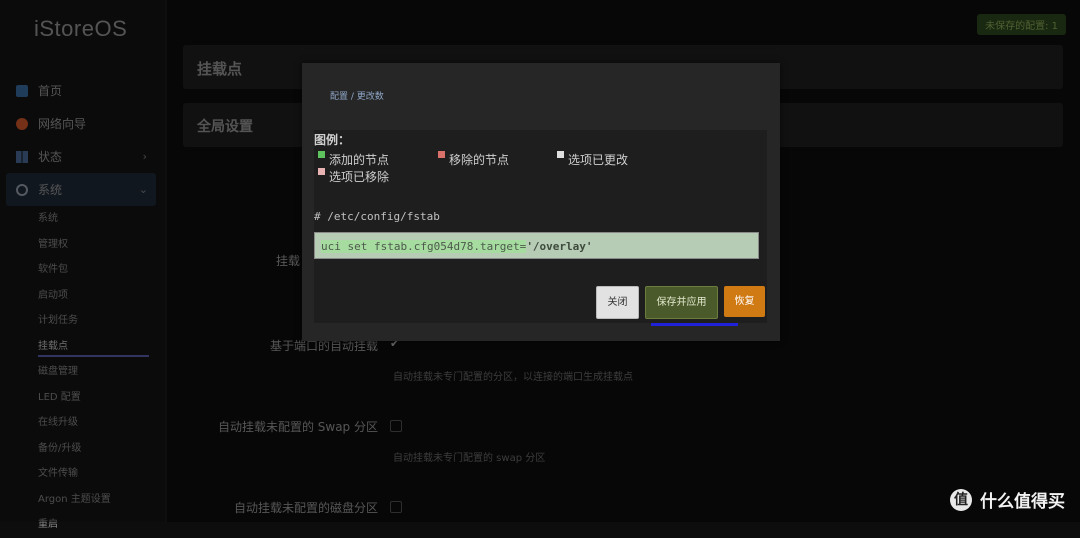 This screenshot has width=1080, height=538. Describe the element at coordinates (321, 171) in the screenshot. I see `option-removed-swatch-icon` at that location.